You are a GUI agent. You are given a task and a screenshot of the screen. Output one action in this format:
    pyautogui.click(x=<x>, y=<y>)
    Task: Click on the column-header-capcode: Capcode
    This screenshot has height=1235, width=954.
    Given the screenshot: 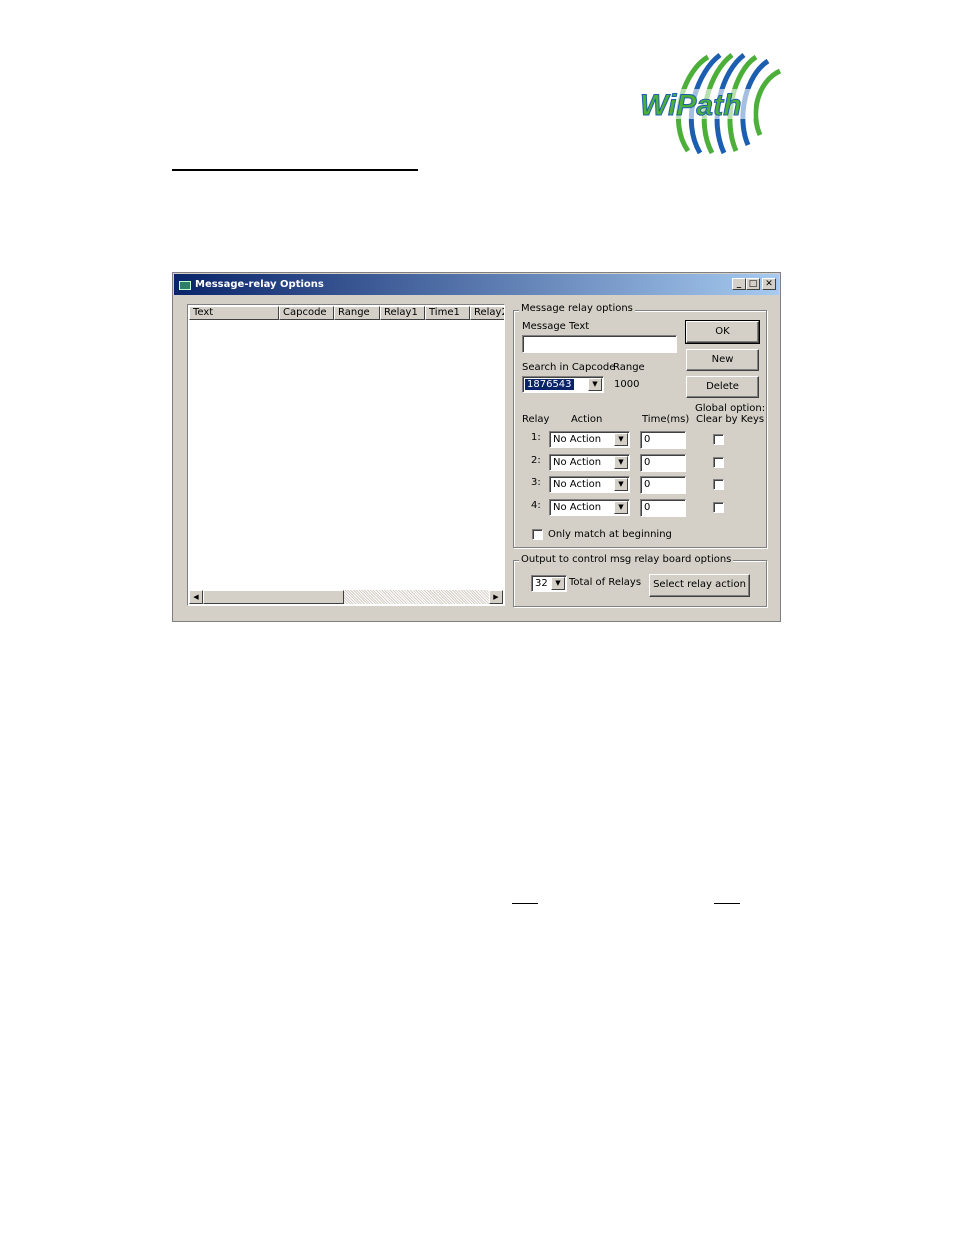 What is the action you would take?
    pyautogui.click(x=306, y=313)
    